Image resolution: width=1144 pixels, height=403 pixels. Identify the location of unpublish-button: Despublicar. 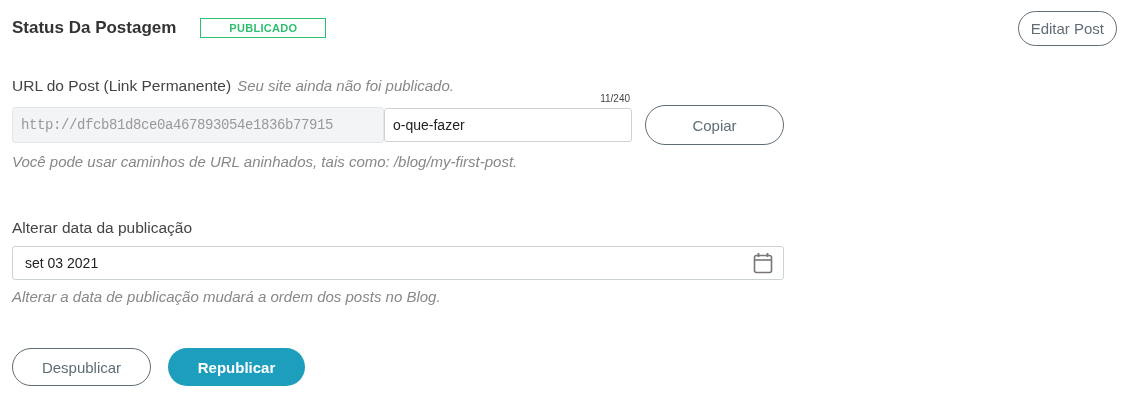
(81, 367).